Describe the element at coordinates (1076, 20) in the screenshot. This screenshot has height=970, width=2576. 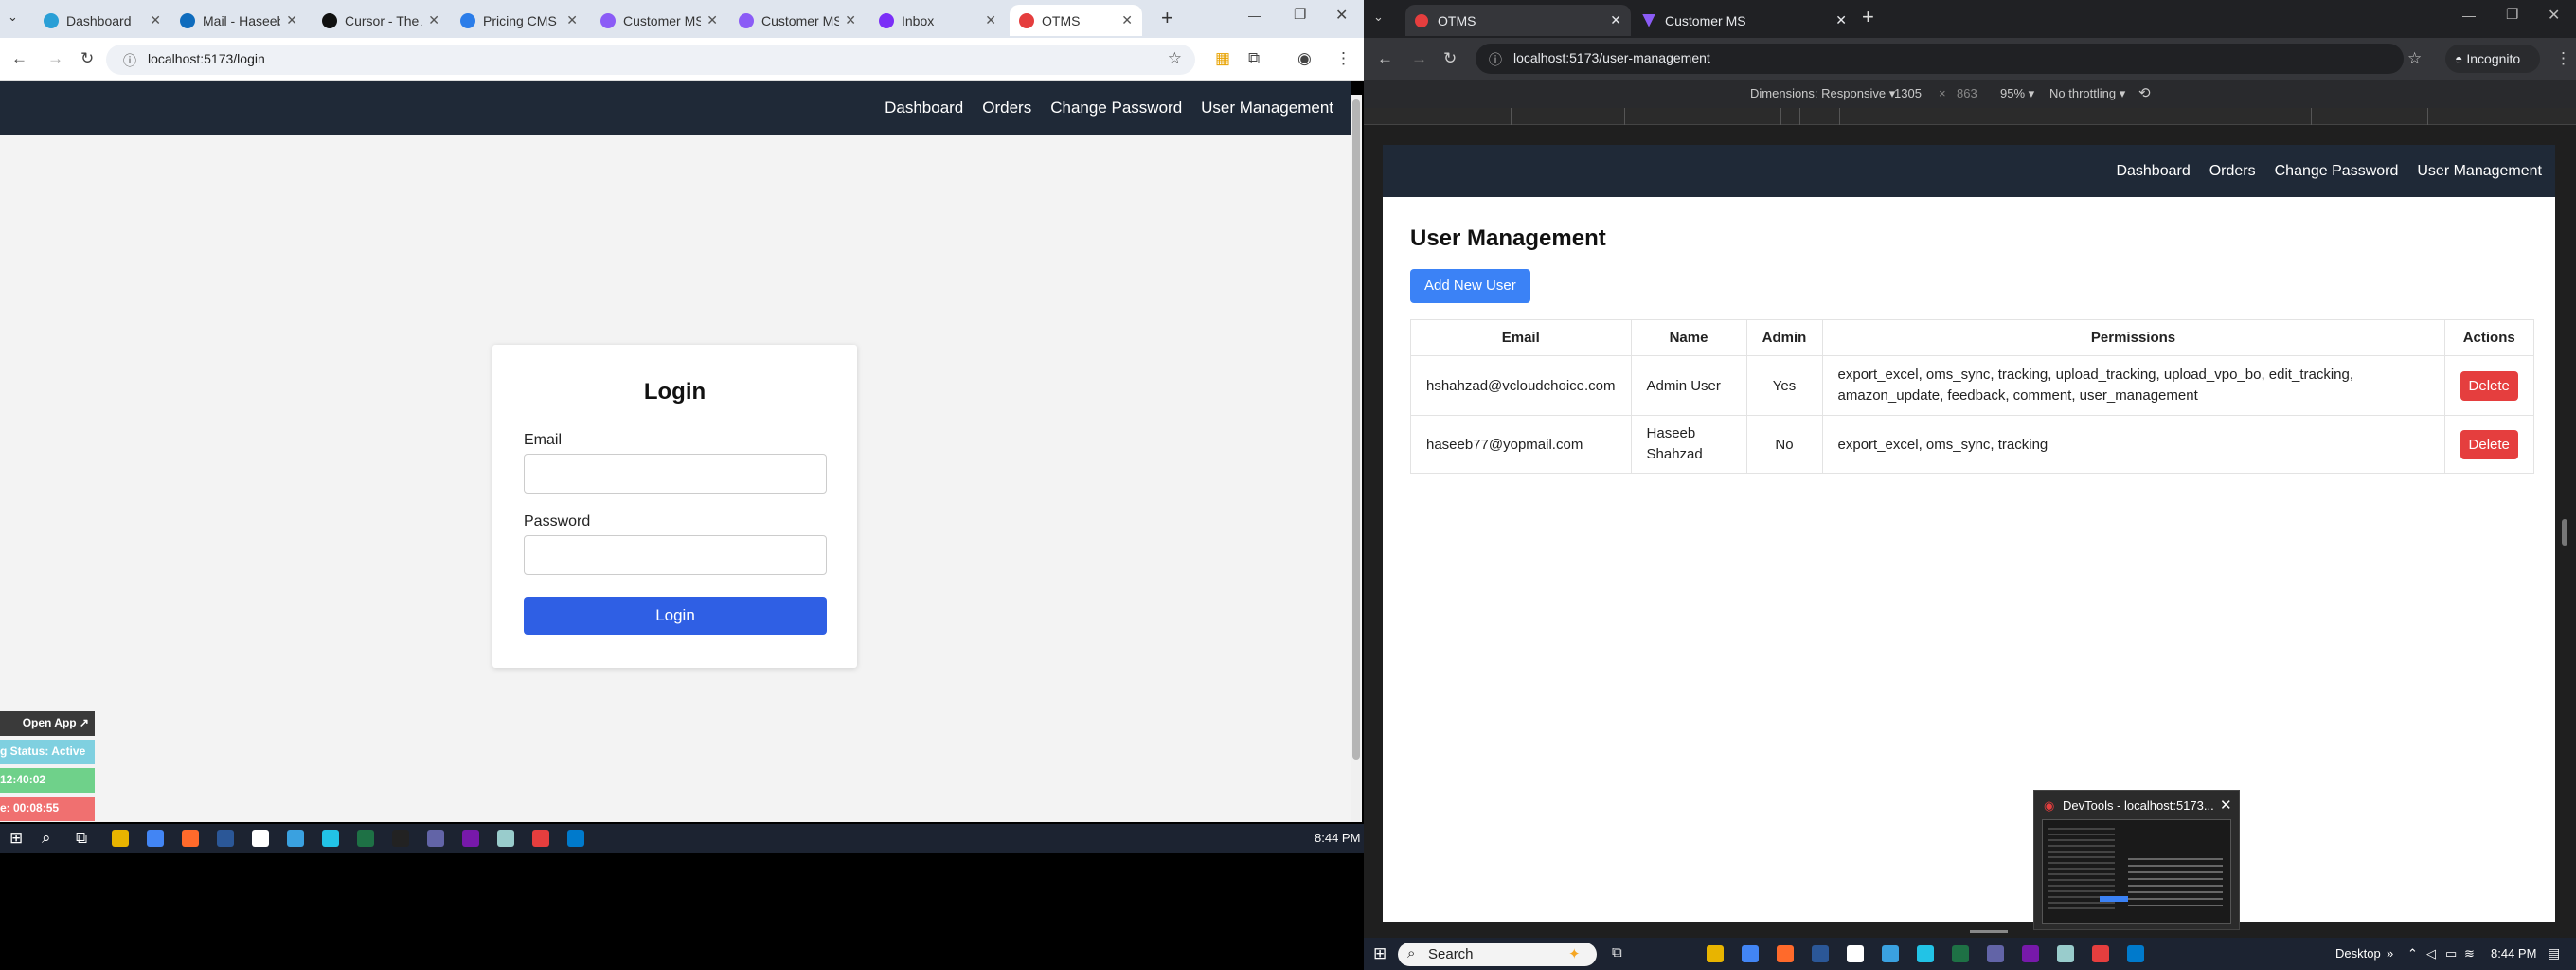
I see `tab-7: OTMS ✕` at that location.